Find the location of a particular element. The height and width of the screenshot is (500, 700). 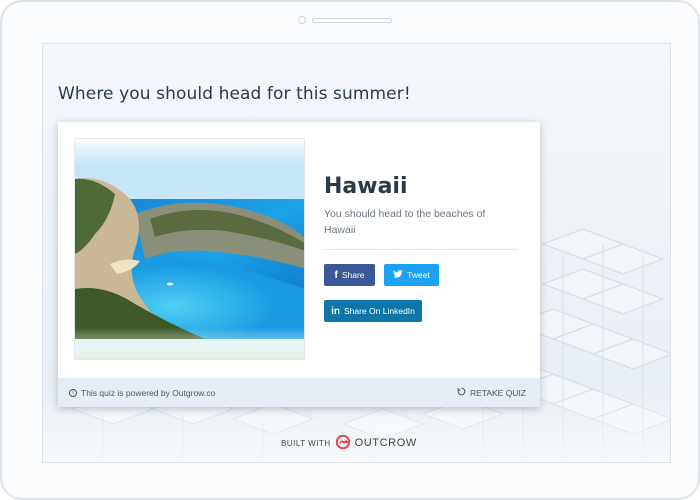

beach-photo-icon is located at coordinates (189, 249).